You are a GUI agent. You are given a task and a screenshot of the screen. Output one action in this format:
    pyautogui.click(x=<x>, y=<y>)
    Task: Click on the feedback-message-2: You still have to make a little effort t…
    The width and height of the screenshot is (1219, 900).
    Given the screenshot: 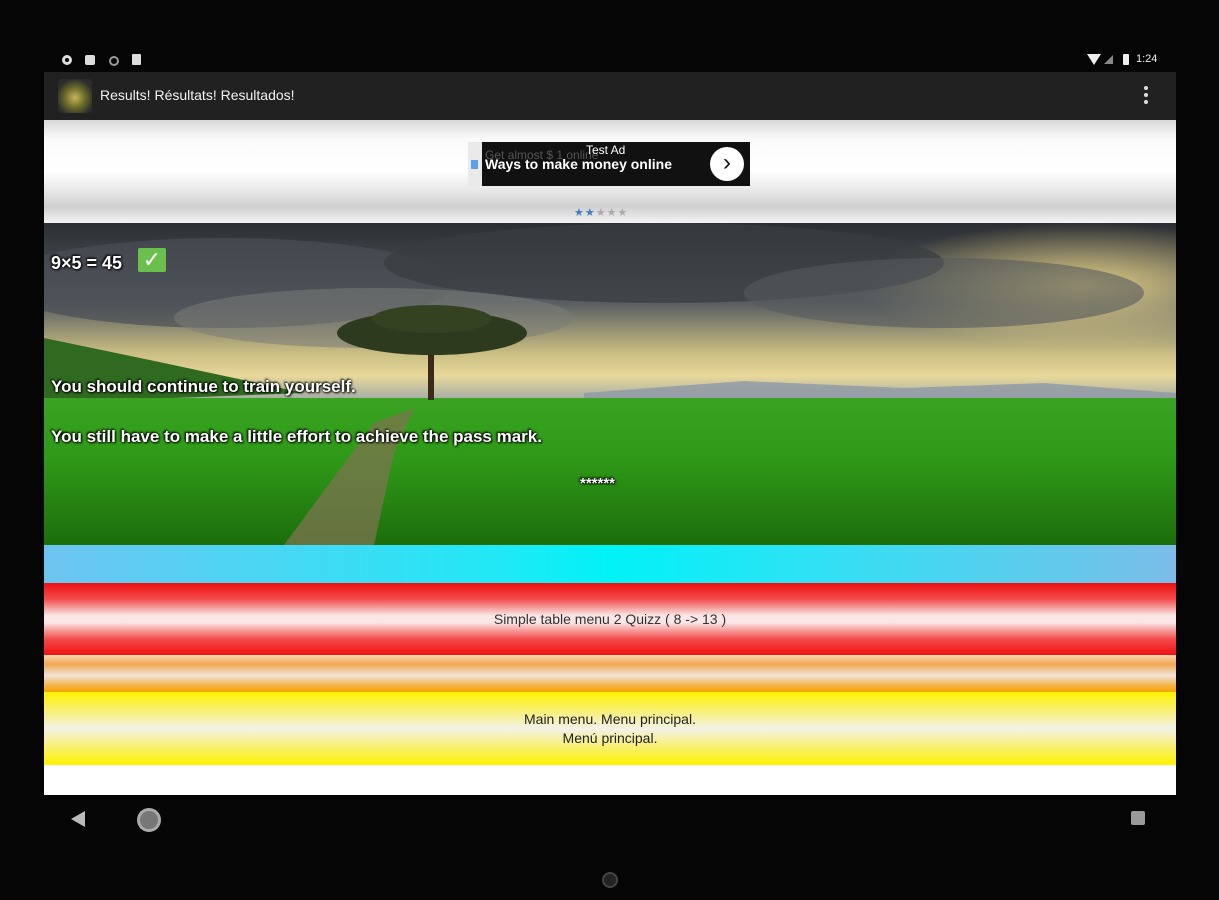 What is the action you would take?
    pyautogui.click(x=296, y=436)
    